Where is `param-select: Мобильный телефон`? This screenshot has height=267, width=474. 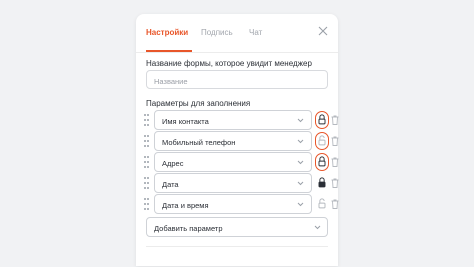 param-select: Мобильный телефон is located at coordinates (233, 141).